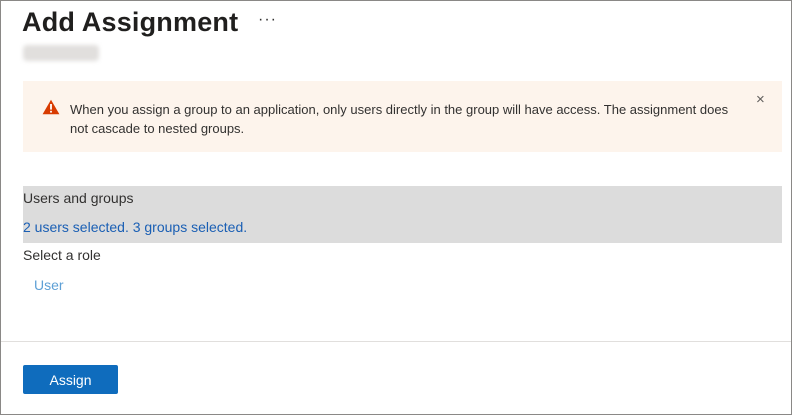 The image size is (792, 415). Describe the element at coordinates (135, 227) in the screenshot. I see `users-and-groups-selection-link: 2 users selected. 3 groups selected.` at that location.